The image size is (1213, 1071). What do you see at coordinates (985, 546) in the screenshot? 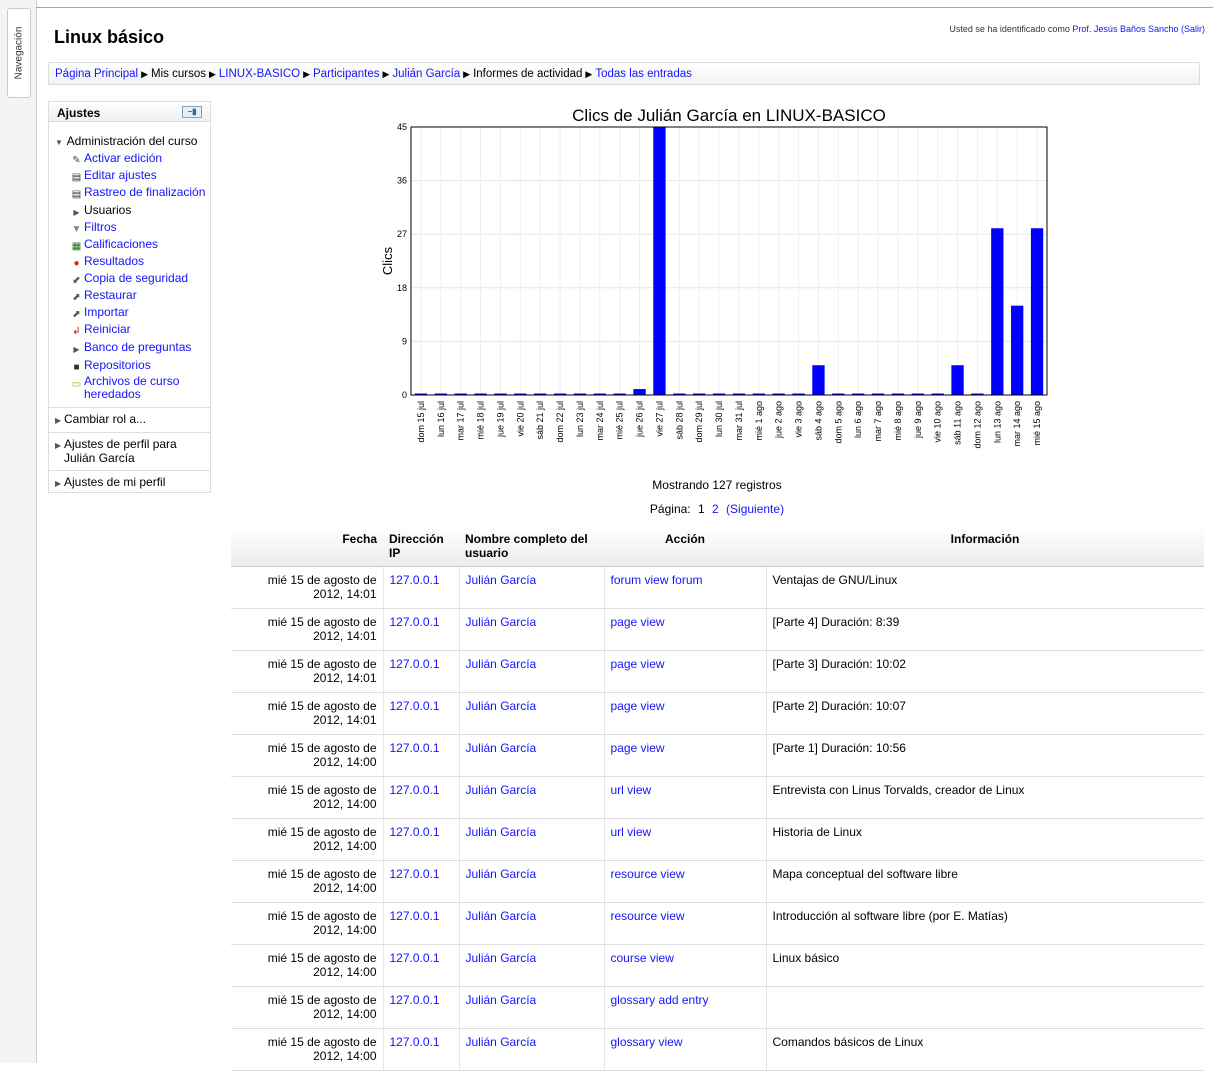
I see `col-header-info: Información` at bounding box center [985, 546].